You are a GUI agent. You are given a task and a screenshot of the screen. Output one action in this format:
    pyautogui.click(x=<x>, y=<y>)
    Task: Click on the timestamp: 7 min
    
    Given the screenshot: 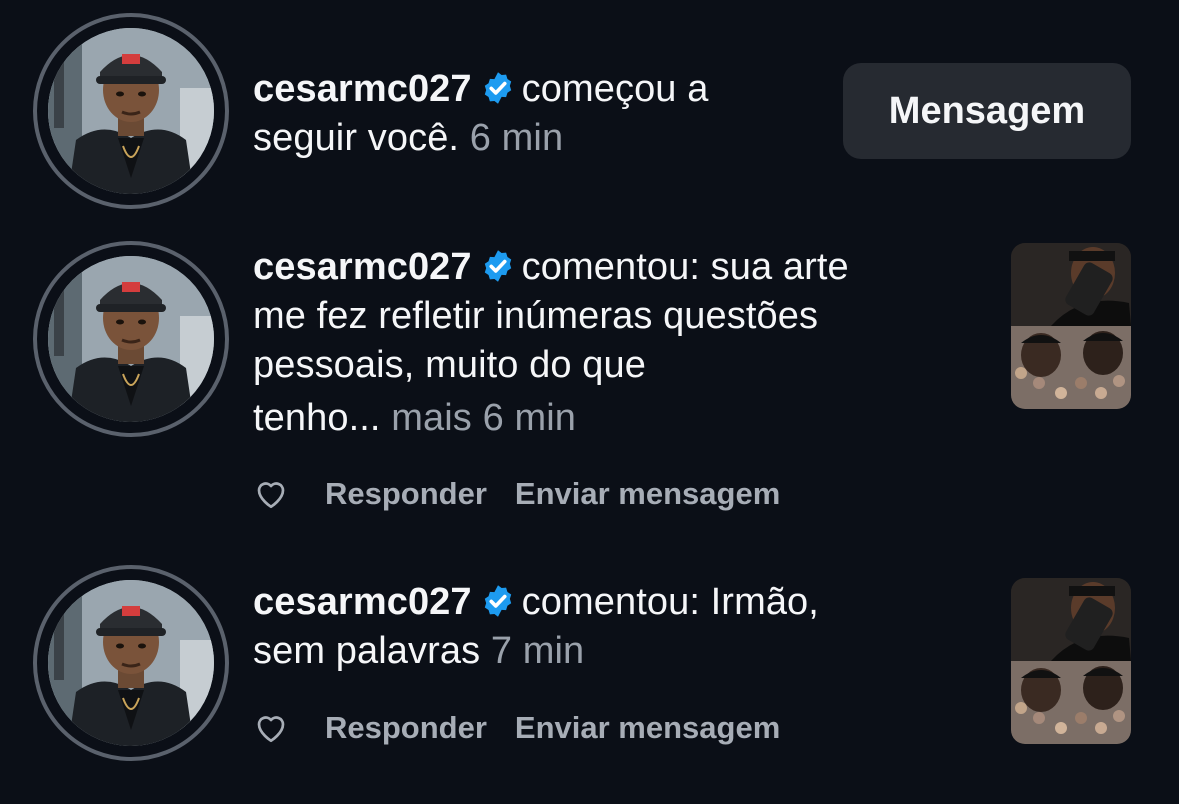 What is the action you would take?
    pyautogui.click(x=537, y=651)
    